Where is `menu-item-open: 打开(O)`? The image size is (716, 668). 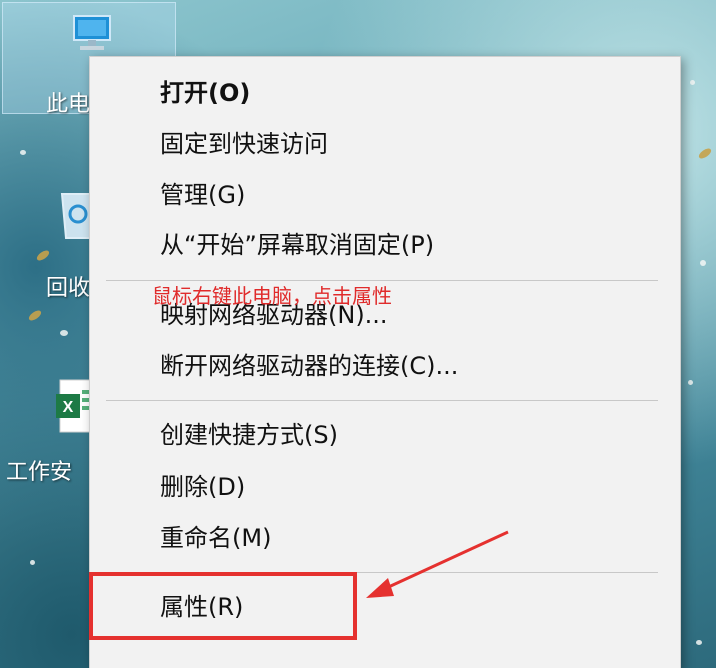
menu-item-open: 打开(O) is located at coordinates (385, 93).